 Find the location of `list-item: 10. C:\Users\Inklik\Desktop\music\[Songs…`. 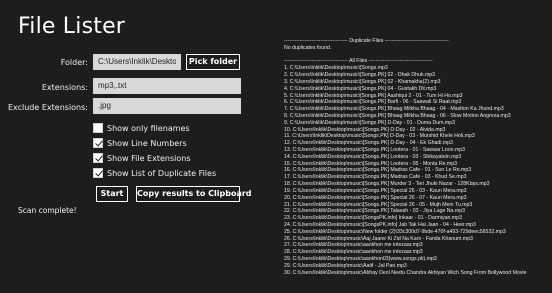

list-item: 10. C:\Users\Inklik\Desktop\music\[Songs… is located at coordinates (365, 129).